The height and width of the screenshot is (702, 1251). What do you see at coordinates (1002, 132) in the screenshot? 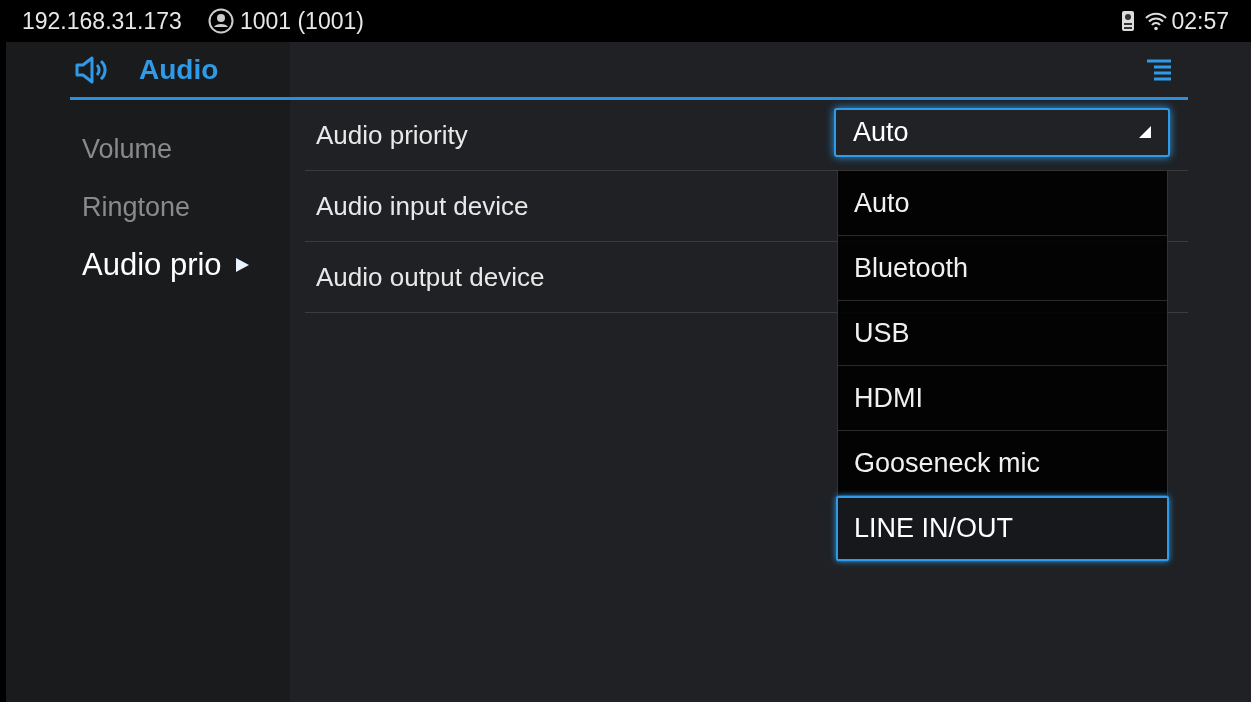
I see `dropdown-field: Auto` at bounding box center [1002, 132].